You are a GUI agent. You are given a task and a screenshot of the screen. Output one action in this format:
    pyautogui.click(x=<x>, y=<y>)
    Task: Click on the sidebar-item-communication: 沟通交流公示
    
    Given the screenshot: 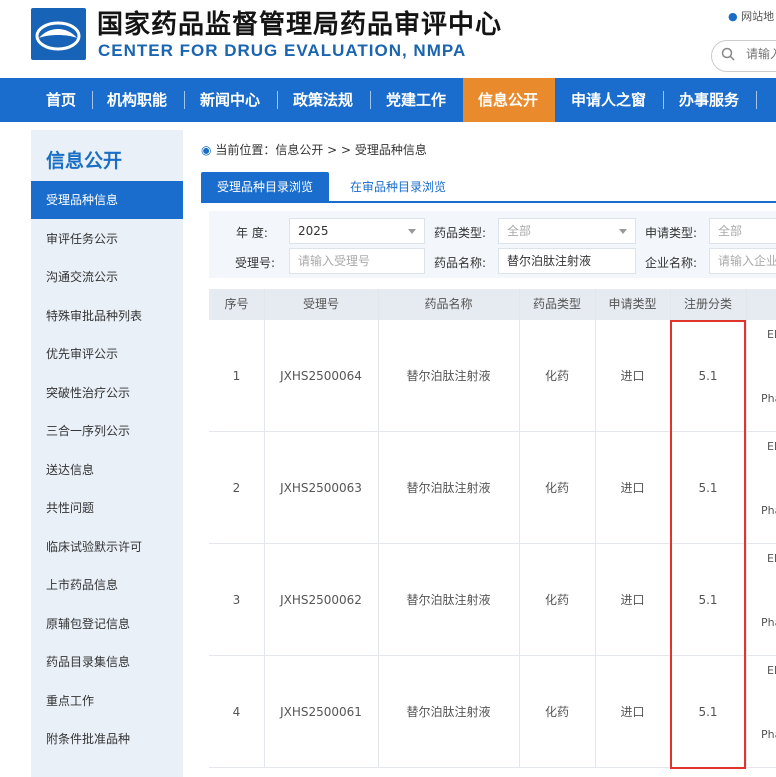 What is the action you would take?
    pyautogui.click(x=107, y=277)
    